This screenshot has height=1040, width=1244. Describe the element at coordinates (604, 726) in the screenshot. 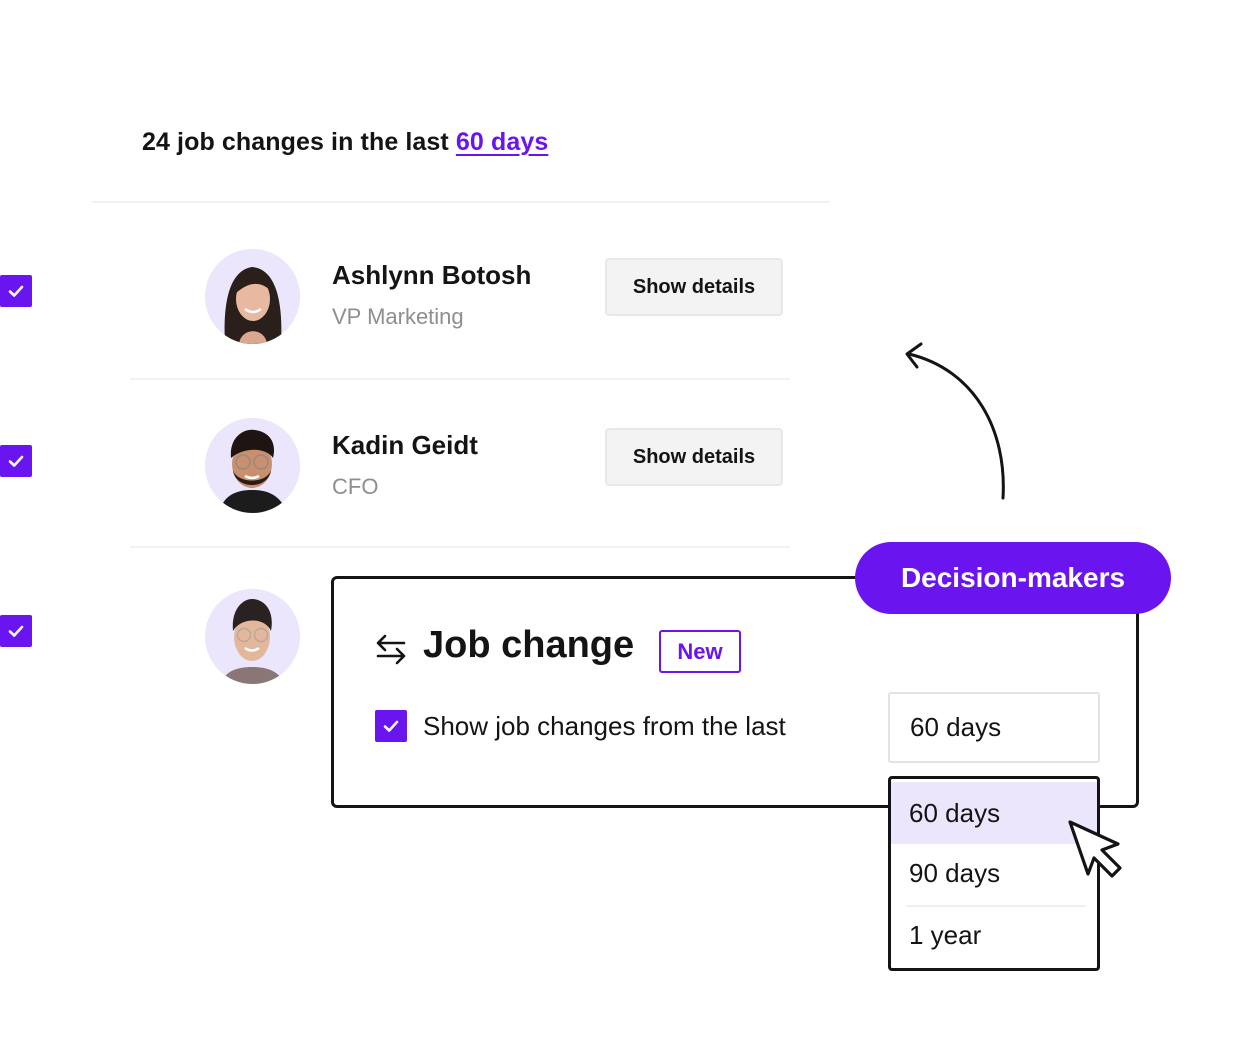

I see `checkbox-label: Show job changes from the last` at that location.